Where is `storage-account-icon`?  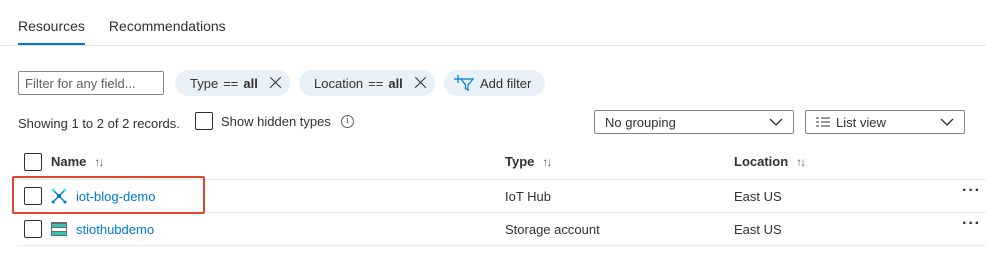
storage-account-icon is located at coordinates (59, 229).